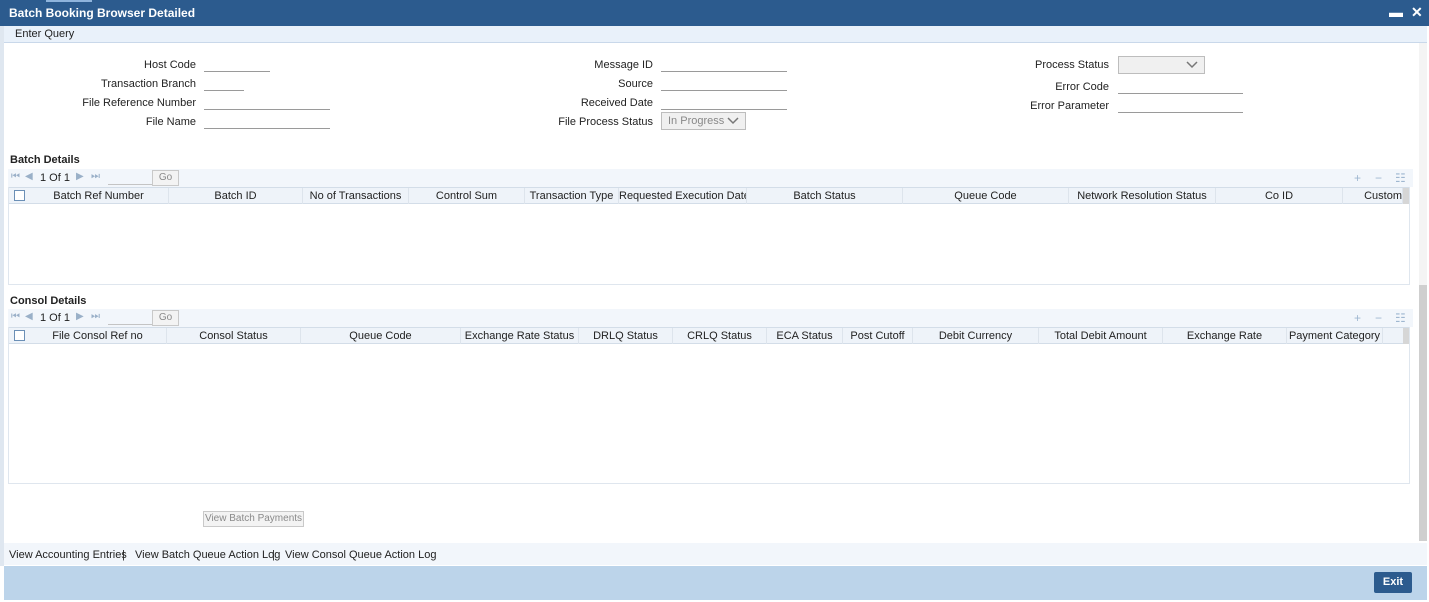  Describe the element at coordinates (102, 13) in the screenshot. I see `window-title: Batch Booking Browser Detailed` at that location.